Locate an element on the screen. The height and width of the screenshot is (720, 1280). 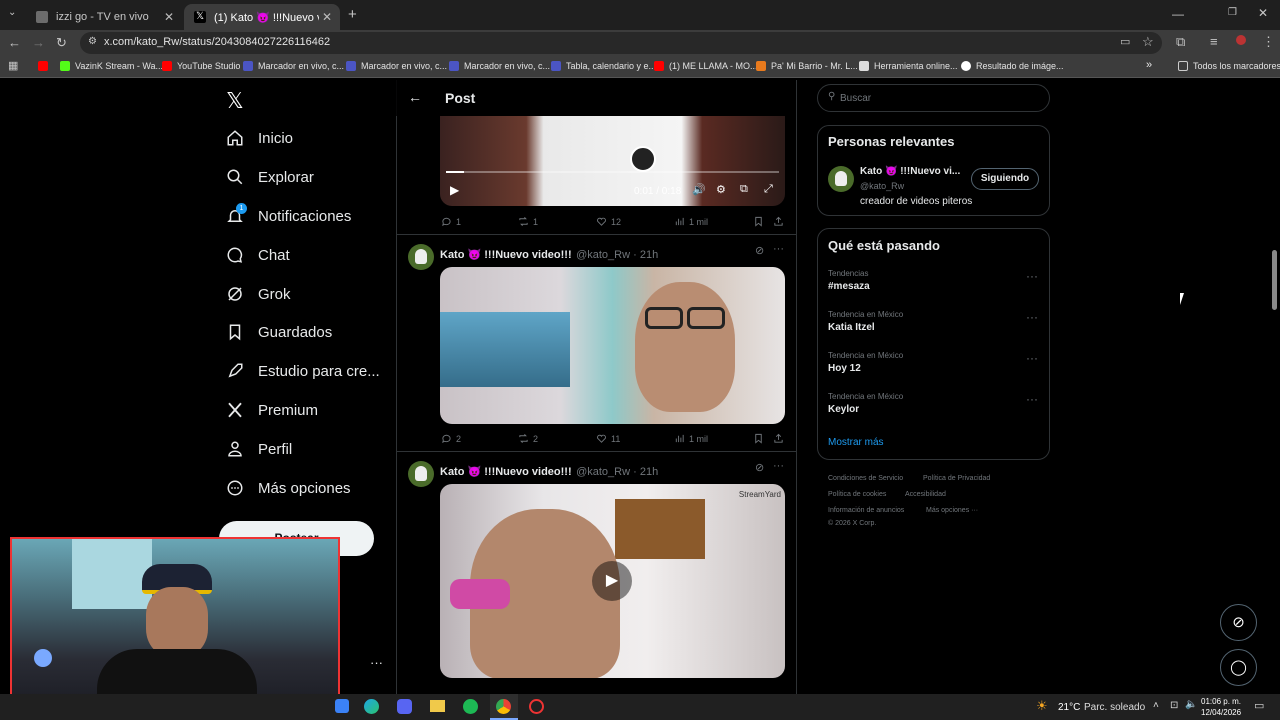
chrome-menu-icon: ⋮ is located at coordinates (1268, 42).